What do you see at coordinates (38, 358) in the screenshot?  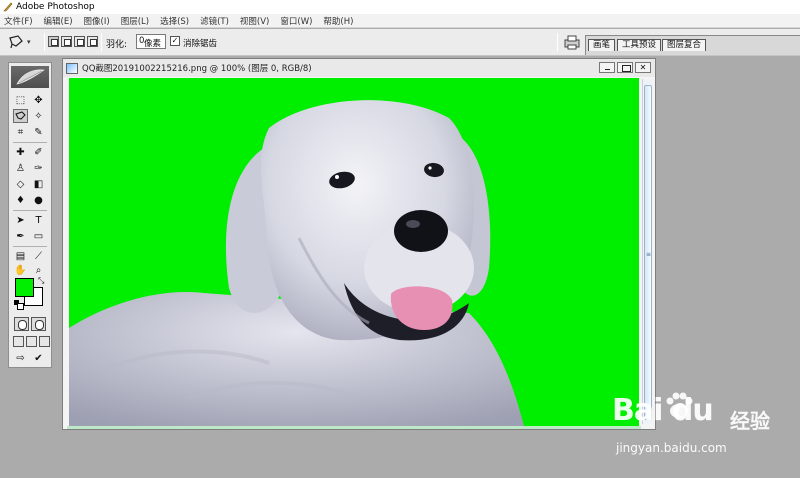 I see `imageready-icon: ✔` at bounding box center [38, 358].